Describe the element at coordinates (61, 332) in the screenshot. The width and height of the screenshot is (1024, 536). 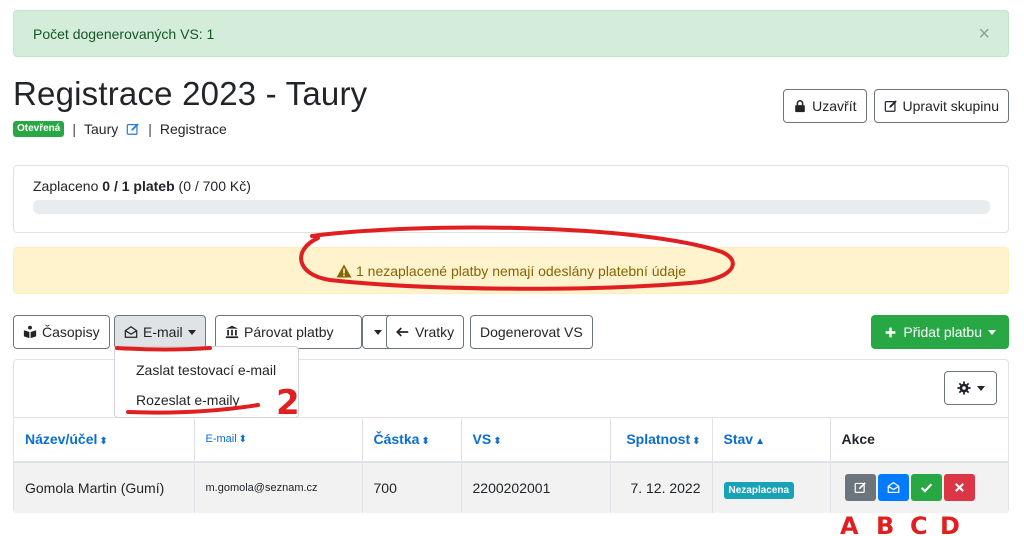
I see `journals-button: Časopisy` at that location.